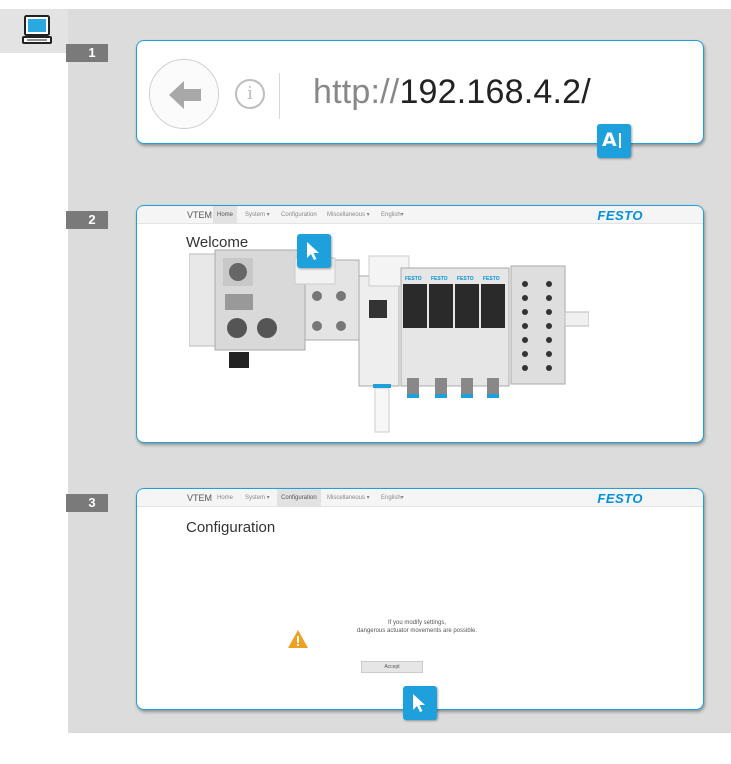 The image size is (731, 764). What do you see at coordinates (87, 53) in the screenshot?
I see `step-1-badge: 1` at bounding box center [87, 53].